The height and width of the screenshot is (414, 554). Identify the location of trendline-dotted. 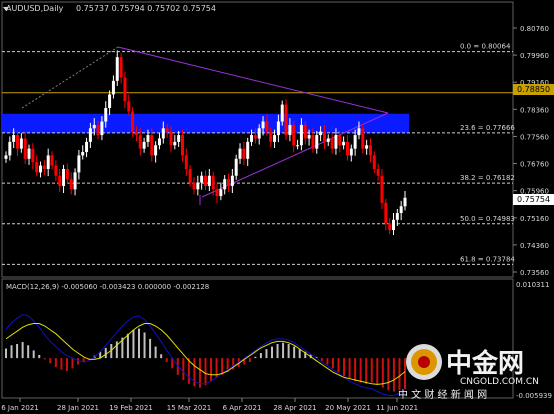
(70, 77).